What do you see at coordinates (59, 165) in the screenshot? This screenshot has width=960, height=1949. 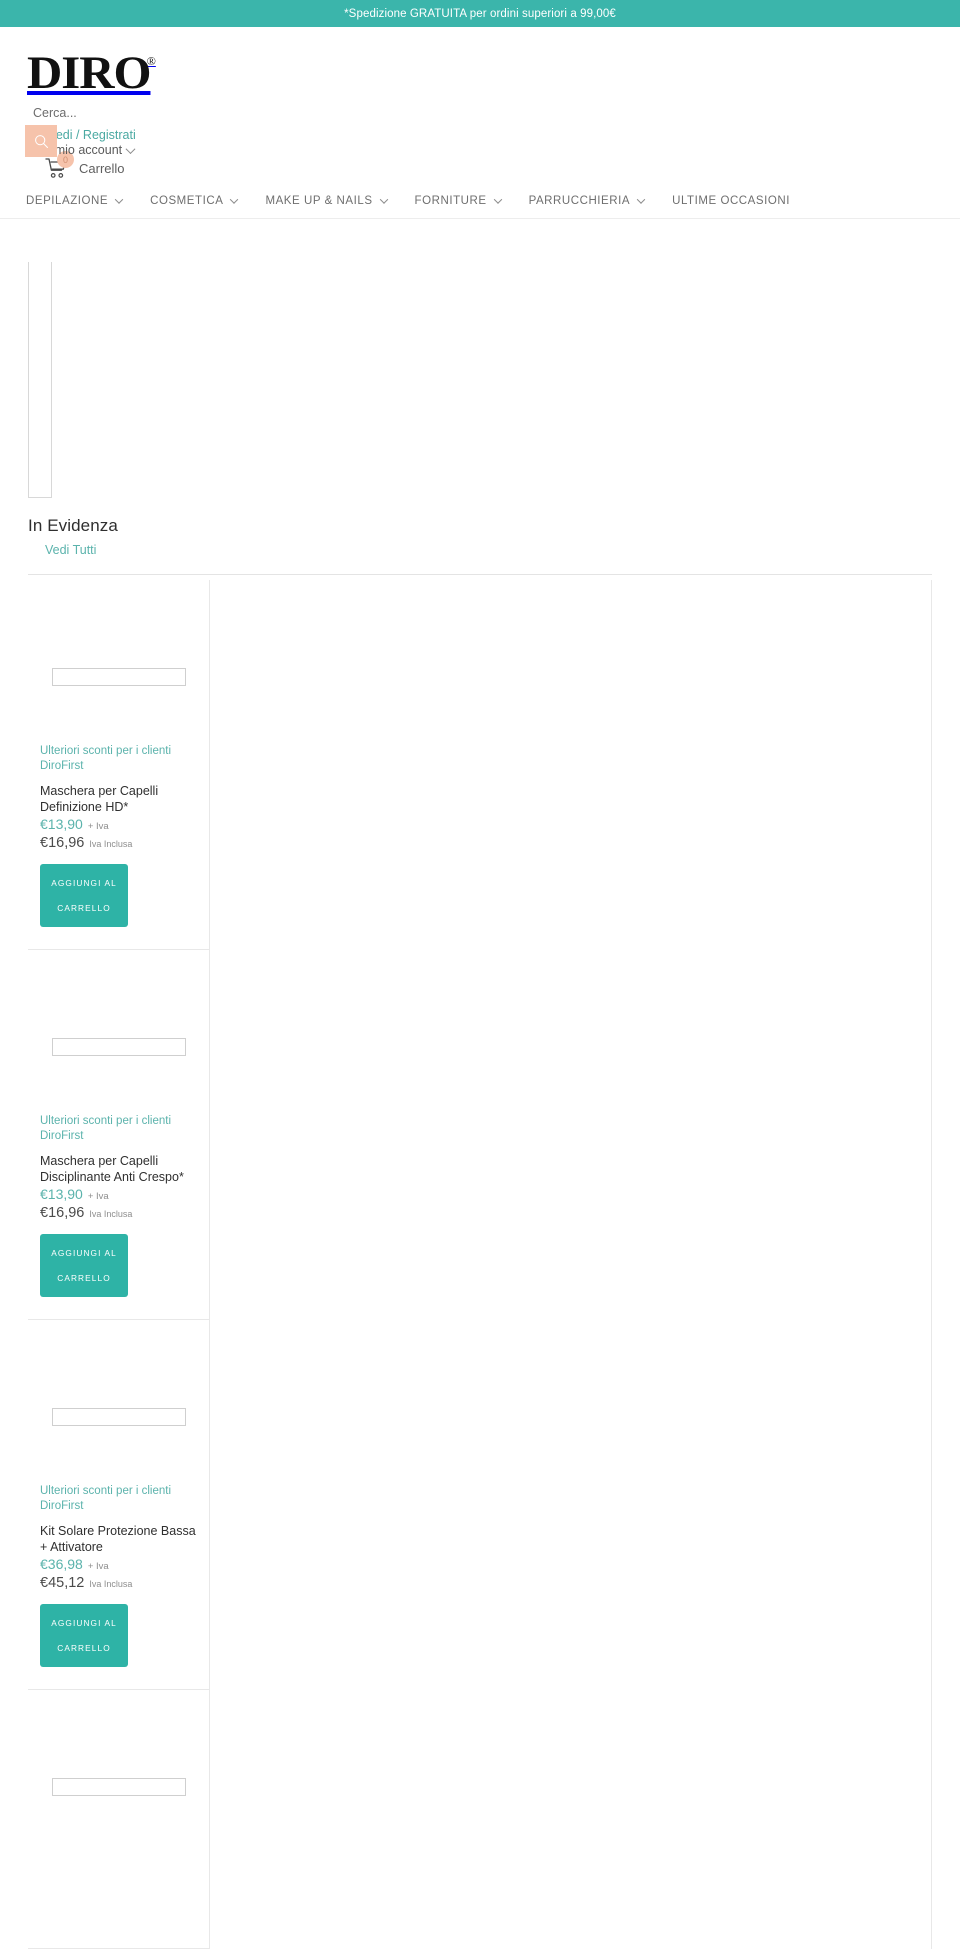 I see `shopping-cart-icon: 0` at bounding box center [59, 165].